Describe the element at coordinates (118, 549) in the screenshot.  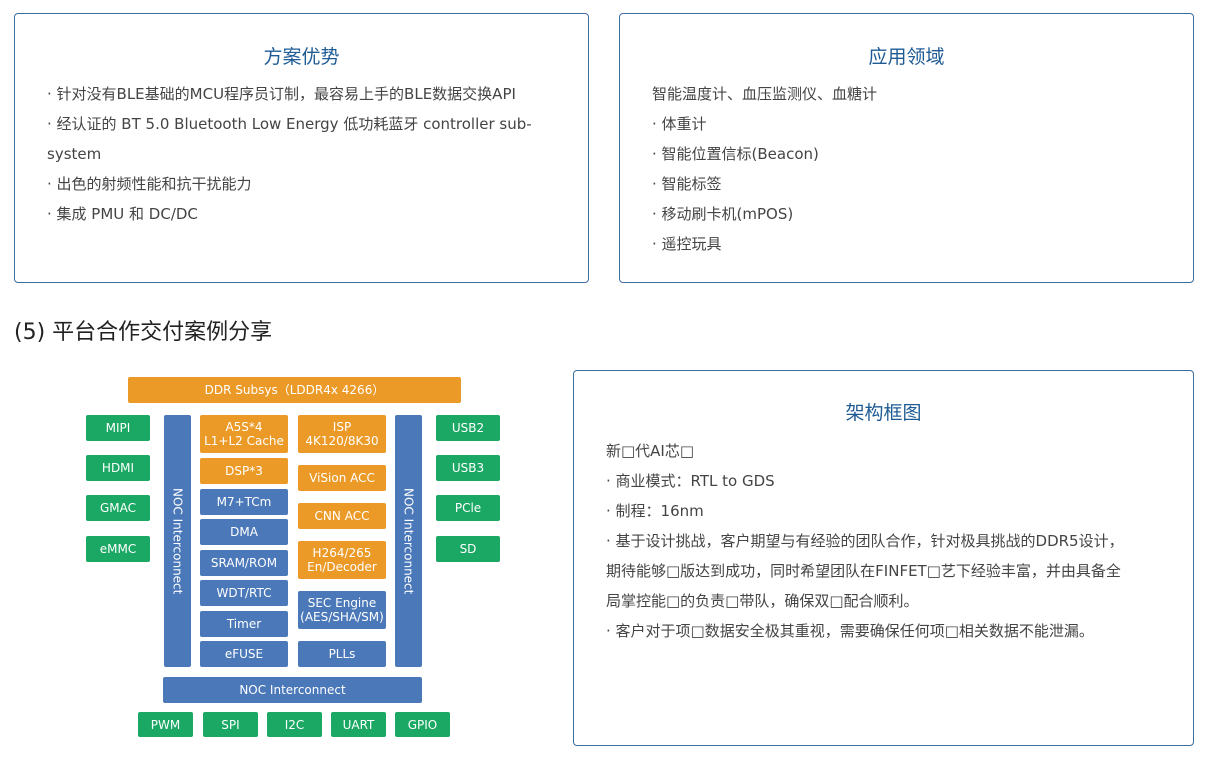
I see `io-block-emmc: eMMC` at that location.